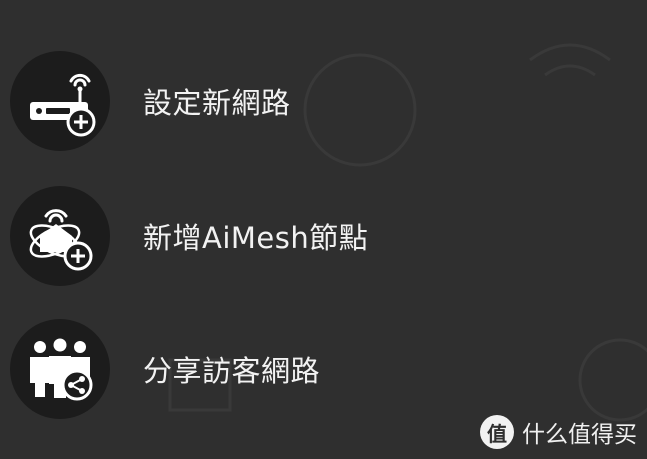 This screenshot has height=459, width=647. What do you see at coordinates (579, 435) in the screenshot?
I see `watermark-text: 什么值得买` at bounding box center [579, 435].